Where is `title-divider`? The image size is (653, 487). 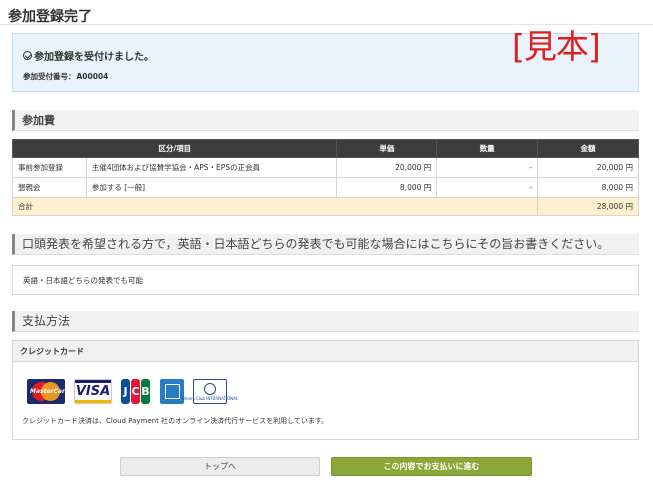
title-divider is located at coordinates (326, 24).